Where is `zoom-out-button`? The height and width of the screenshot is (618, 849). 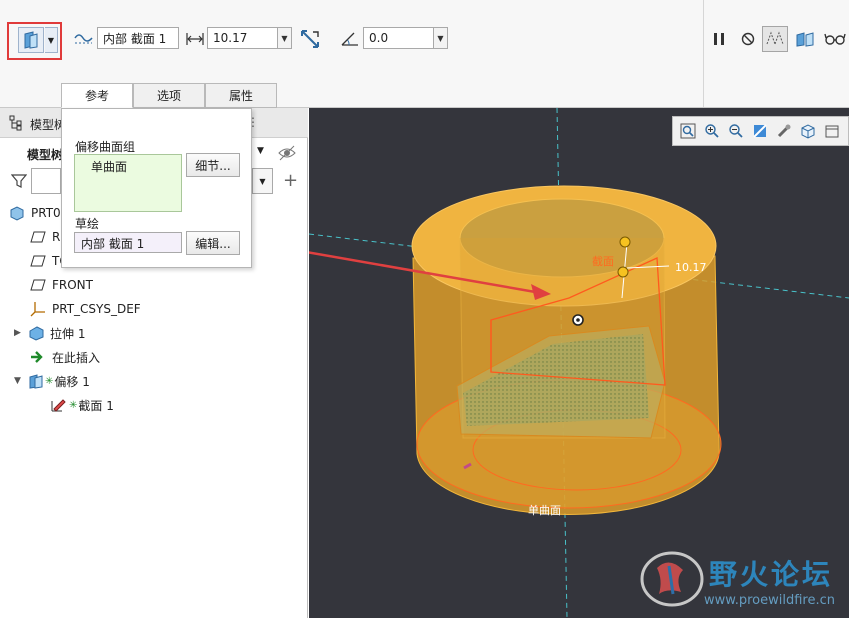
zoom-out-button is located at coordinates (736, 131).